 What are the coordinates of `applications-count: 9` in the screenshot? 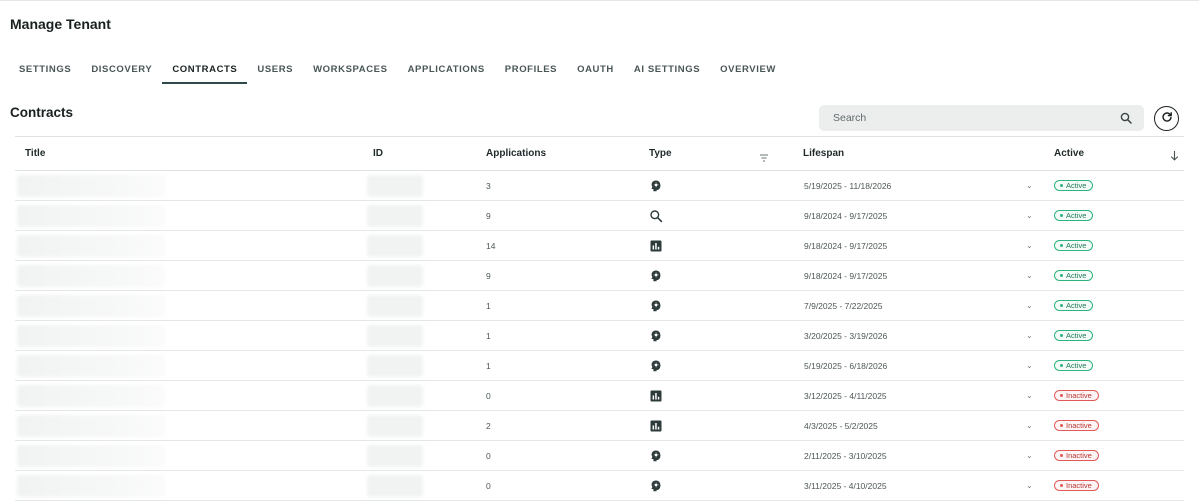 It's located at (488, 216).